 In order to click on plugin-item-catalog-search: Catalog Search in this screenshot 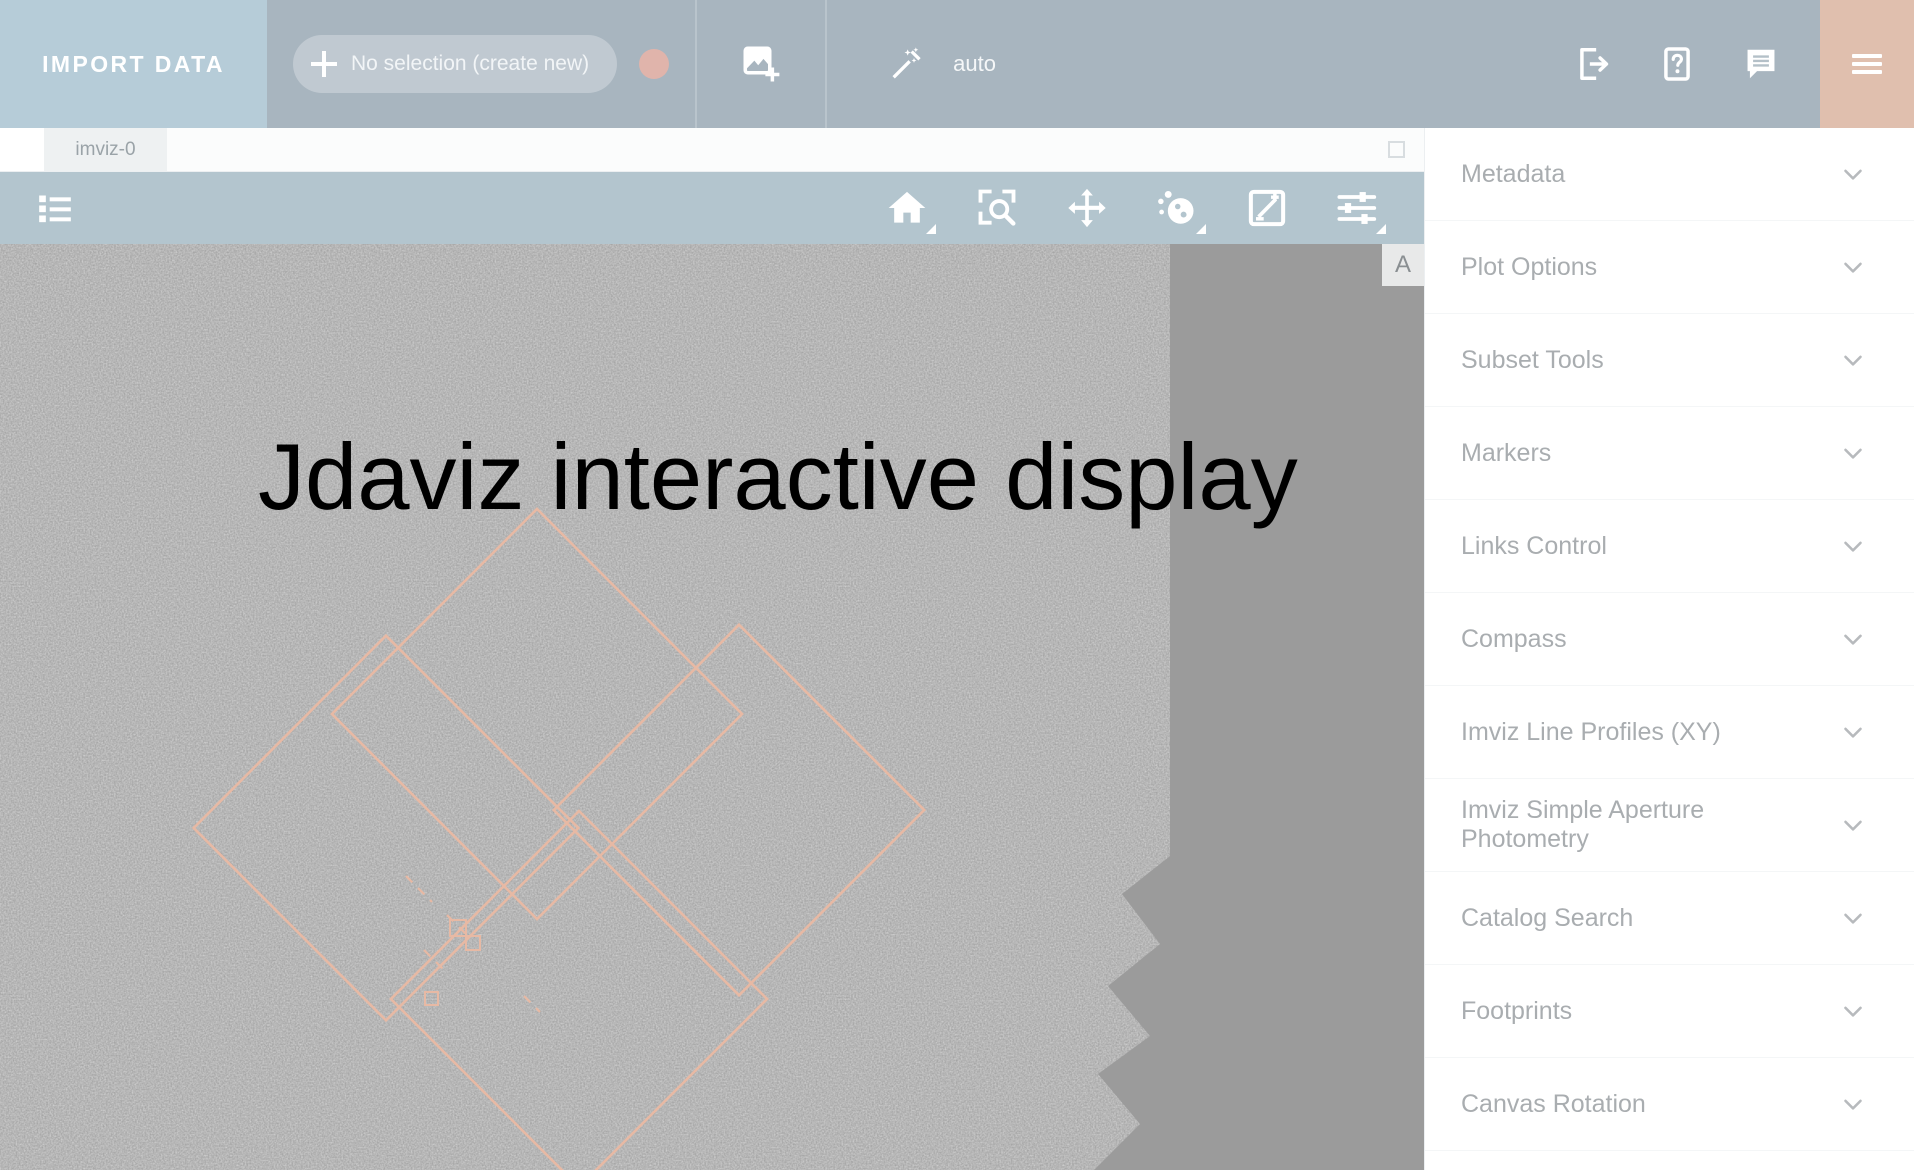, I will do `click(1669, 918)`.